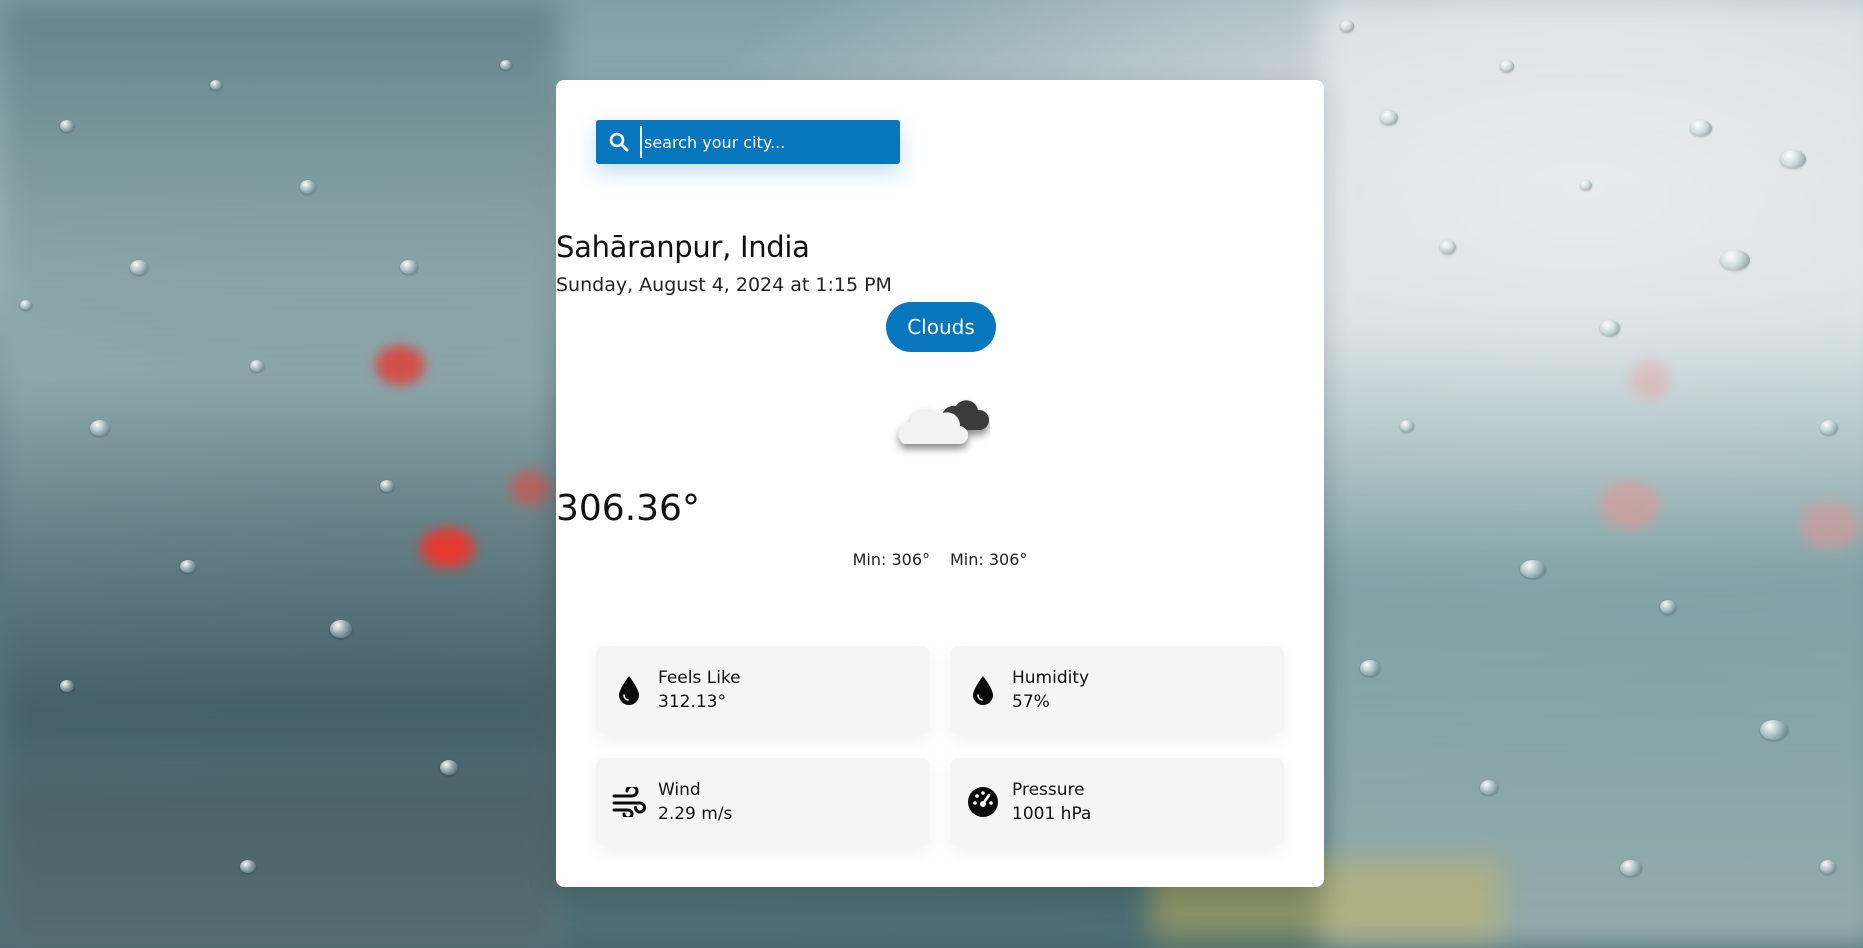 Image resolution: width=1863 pixels, height=948 pixels. Describe the element at coordinates (941, 327) in the screenshot. I see `condition-badge: Clouds` at that location.